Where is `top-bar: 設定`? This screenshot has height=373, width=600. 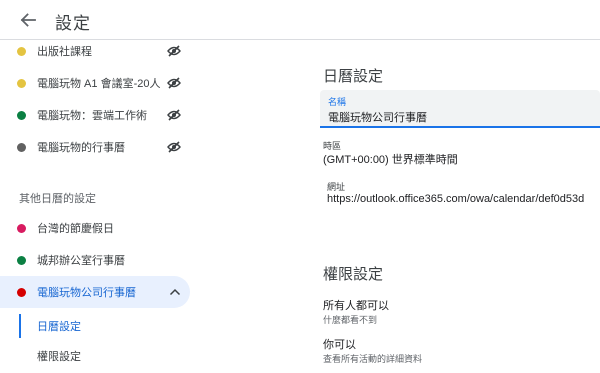
top-bar: 設定 is located at coordinates (300, 20).